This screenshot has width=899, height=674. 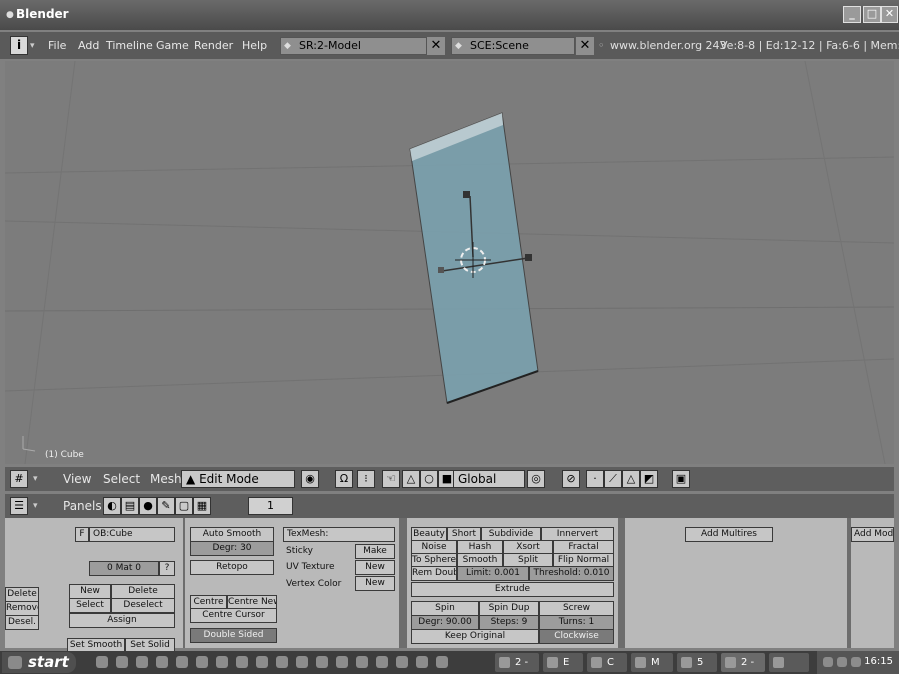 What do you see at coordinates (310, 479) in the screenshot?
I see `draw-type-icon: ◉` at bounding box center [310, 479].